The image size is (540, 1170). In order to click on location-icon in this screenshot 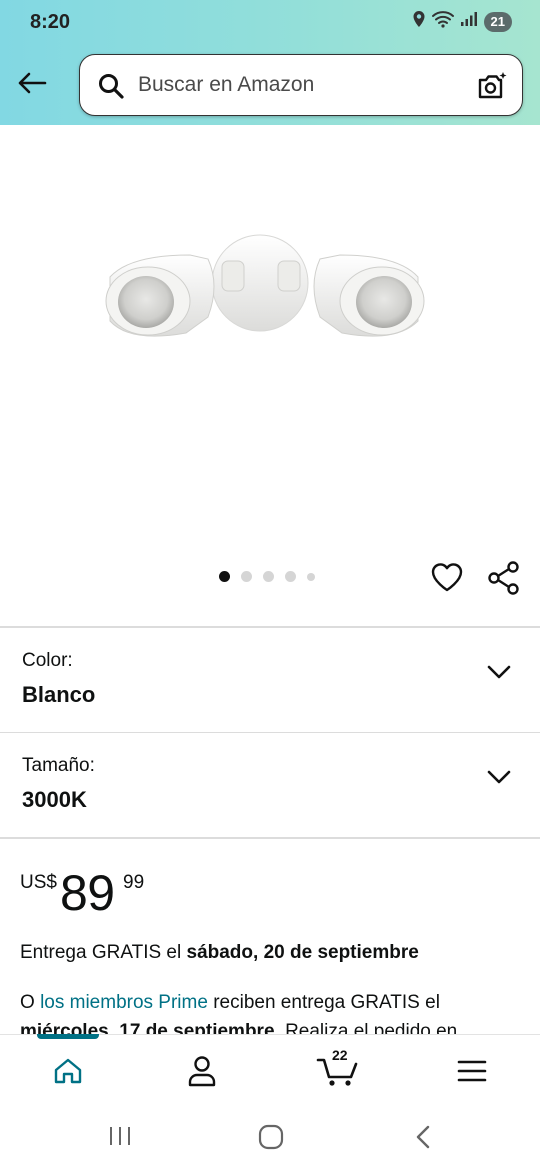, I will do `click(419, 21)`.